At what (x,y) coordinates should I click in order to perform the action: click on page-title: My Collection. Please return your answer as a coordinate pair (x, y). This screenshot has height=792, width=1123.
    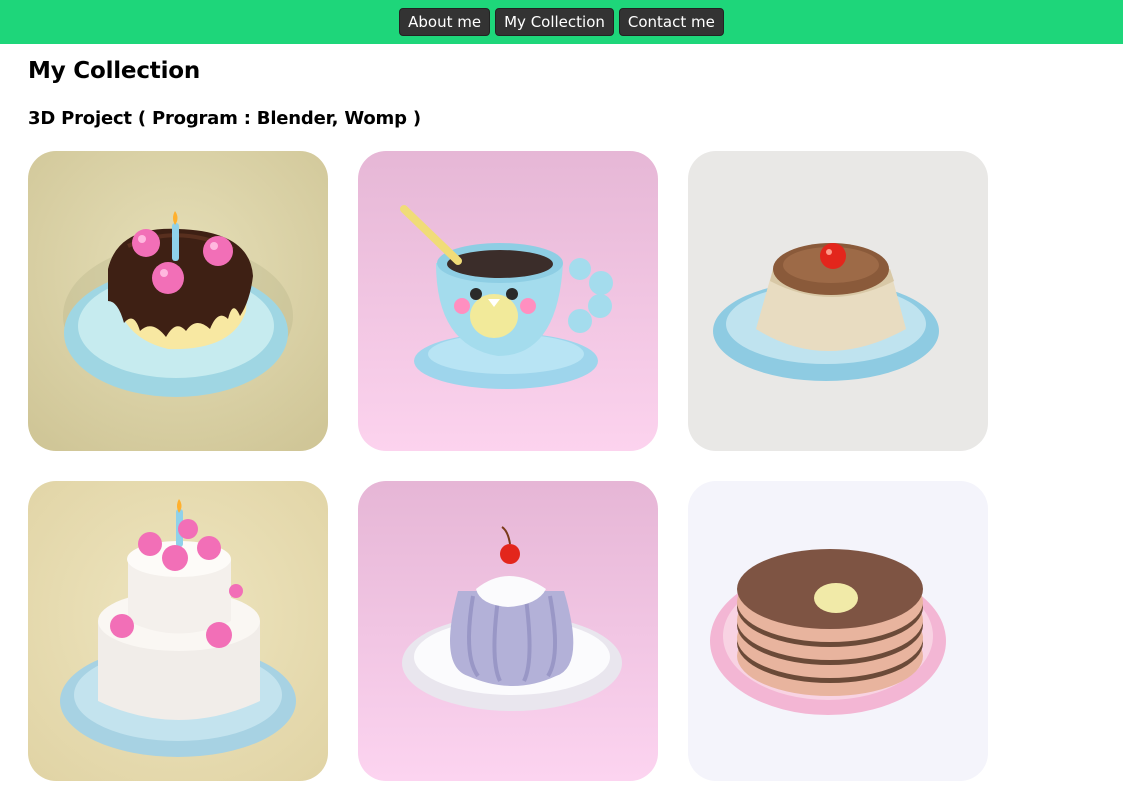
    Looking at the image, I should click on (114, 71).